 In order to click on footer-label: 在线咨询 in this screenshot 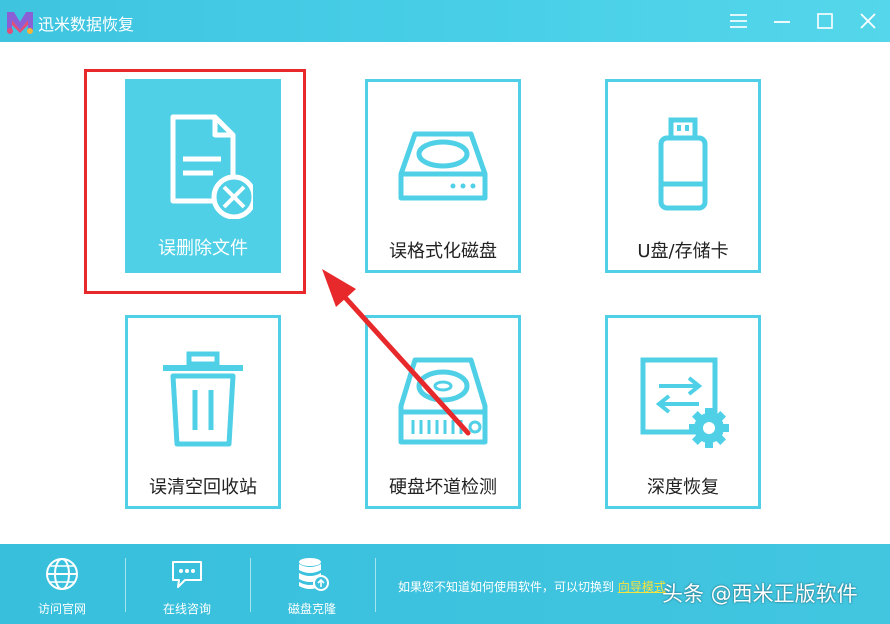, I will do `click(186, 609)`.